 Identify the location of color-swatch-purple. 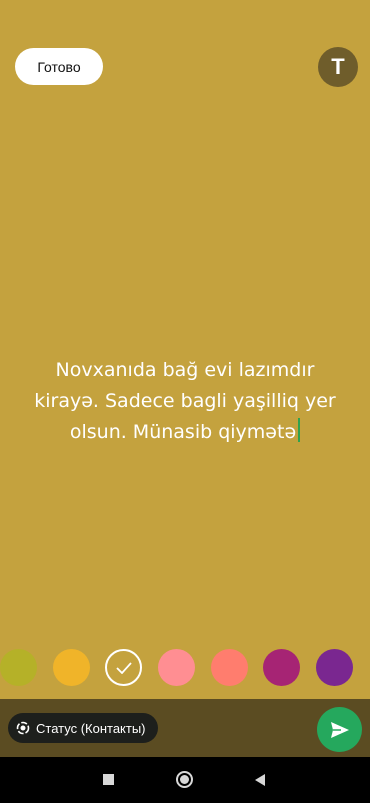
(334, 667).